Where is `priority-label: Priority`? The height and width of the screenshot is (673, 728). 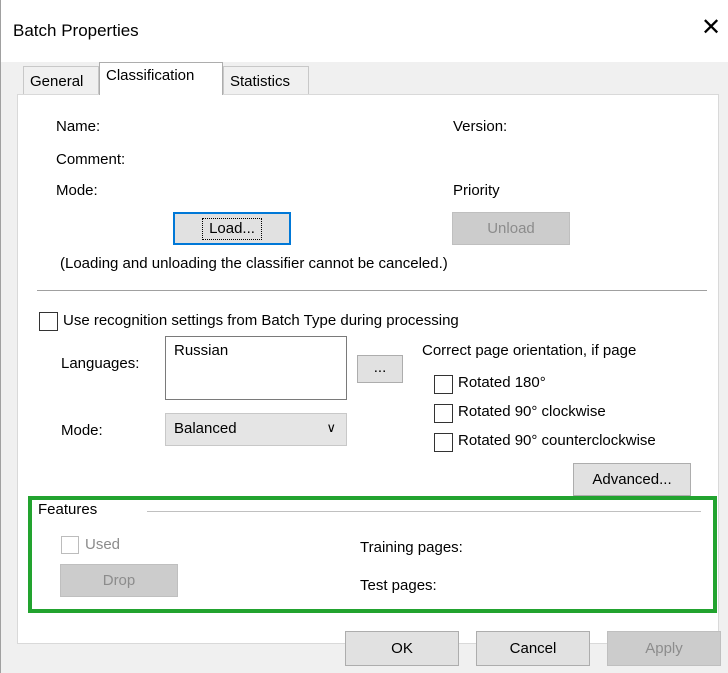 priority-label: Priority is located at coordinates (476, 190).